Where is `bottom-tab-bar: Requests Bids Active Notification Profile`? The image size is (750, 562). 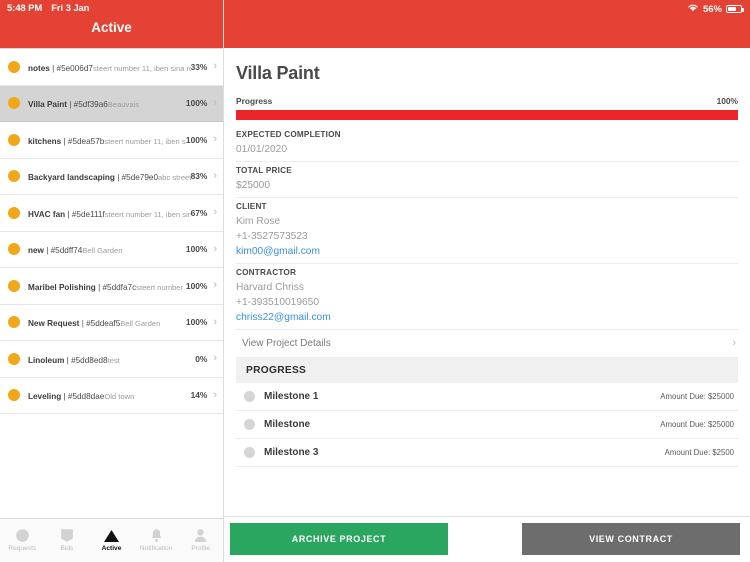 bottom-tab-bar: Requests Bids Active Notification Profile is located at coordinates (111, 540).